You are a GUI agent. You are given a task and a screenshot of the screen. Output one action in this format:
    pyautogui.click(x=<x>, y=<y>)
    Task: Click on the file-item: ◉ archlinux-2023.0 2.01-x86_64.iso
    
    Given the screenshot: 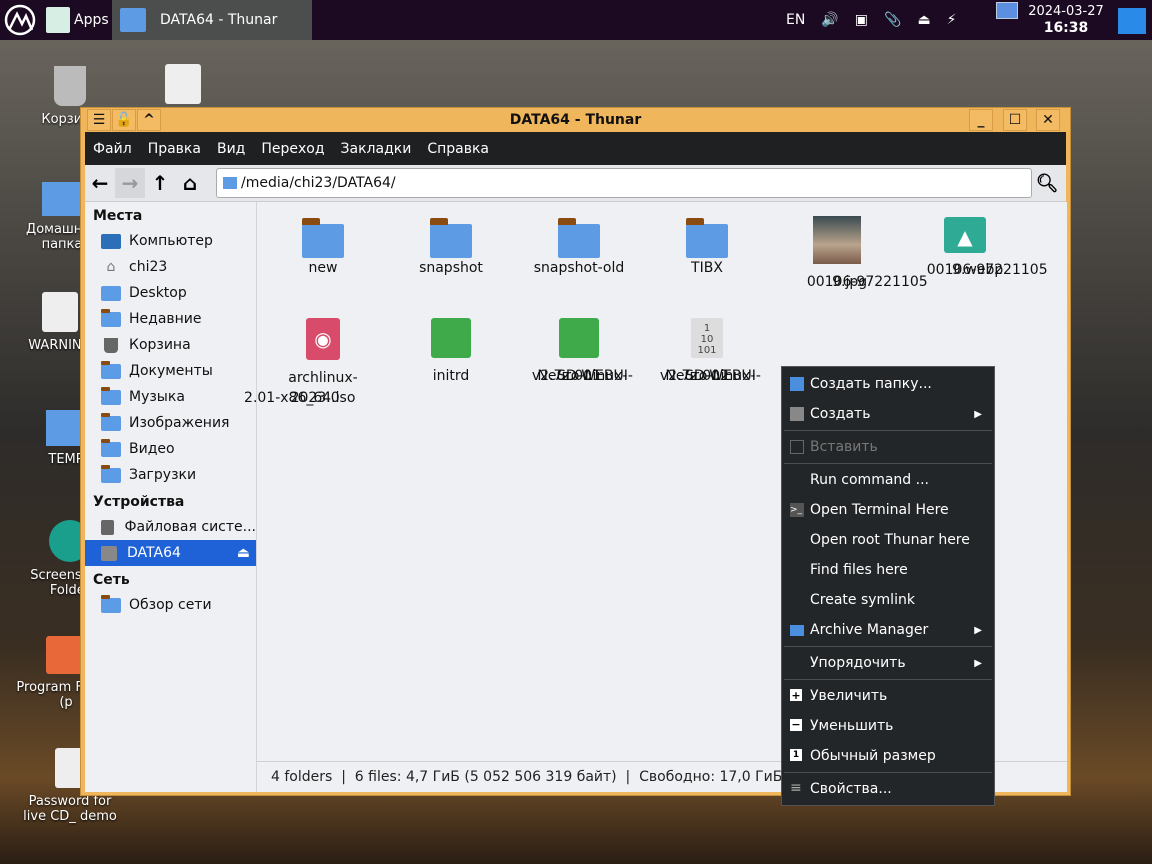 What is the action you would take?
    pyautogui.click(x=323, y=363)
    